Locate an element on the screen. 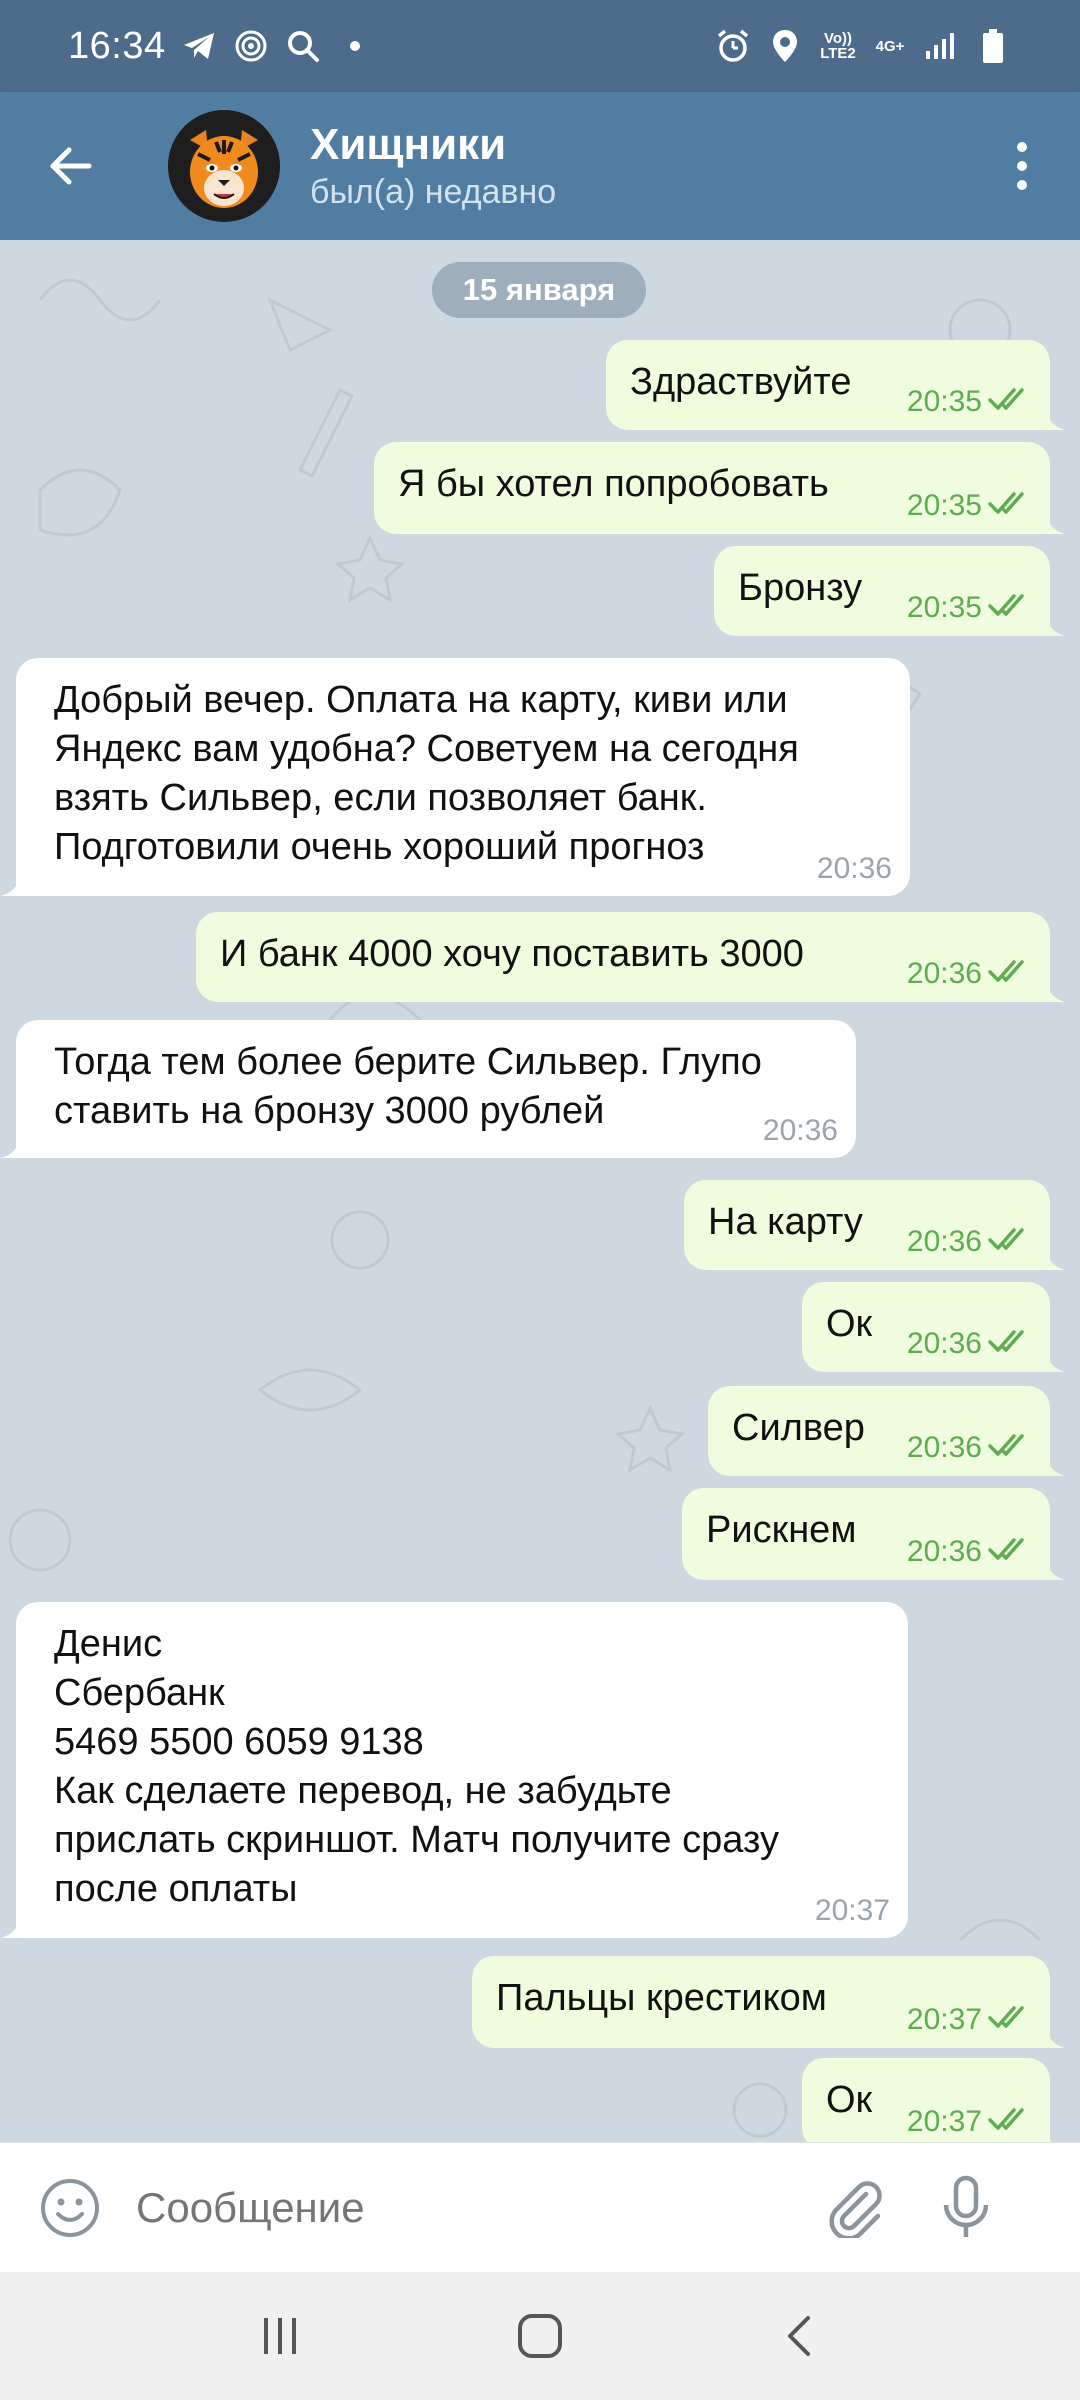 The width and height of the screenshot is (1080, 2400). outgoing-message: Ок 20:37 is located at coordinates (927, 2100).